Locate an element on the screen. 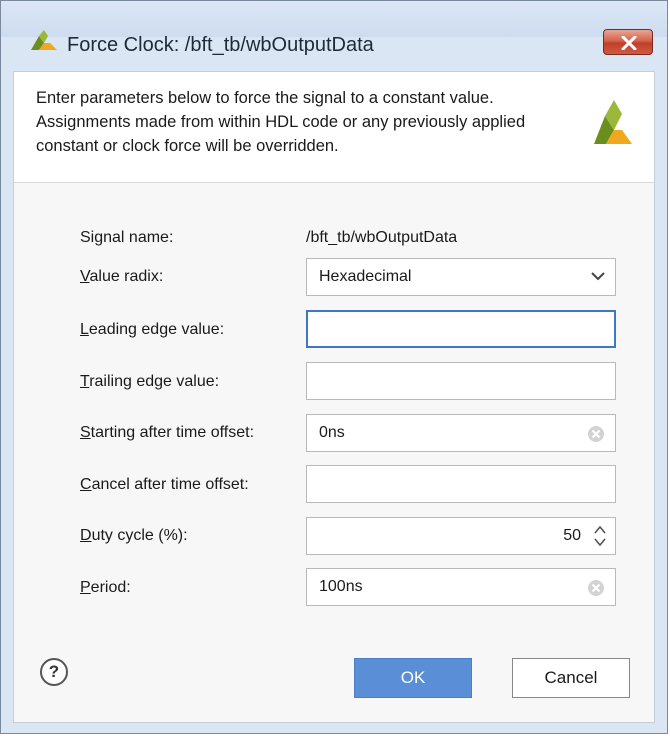 The height and width of the screenshot is (736, 670). leading-edge-input is located at coordinates (461, 329).